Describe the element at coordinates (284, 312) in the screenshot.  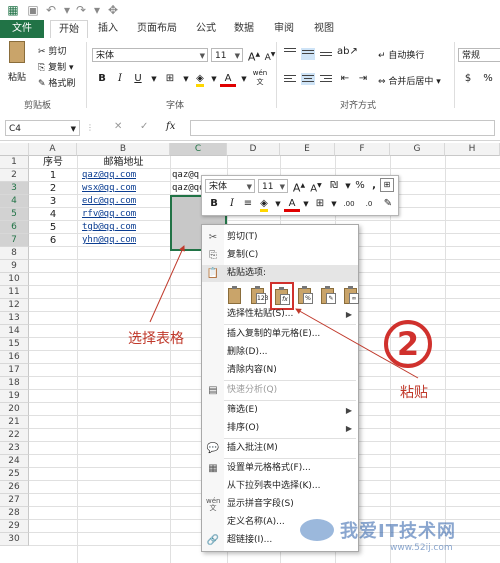
I see `annotation-arrows` at that location.